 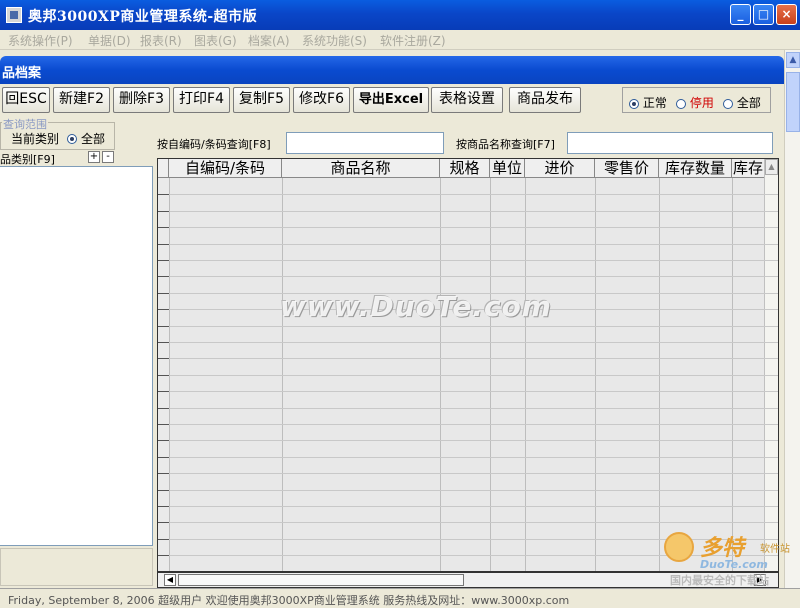 I want to click on menu-archive: 档案(A), so click(x=269, y=40).